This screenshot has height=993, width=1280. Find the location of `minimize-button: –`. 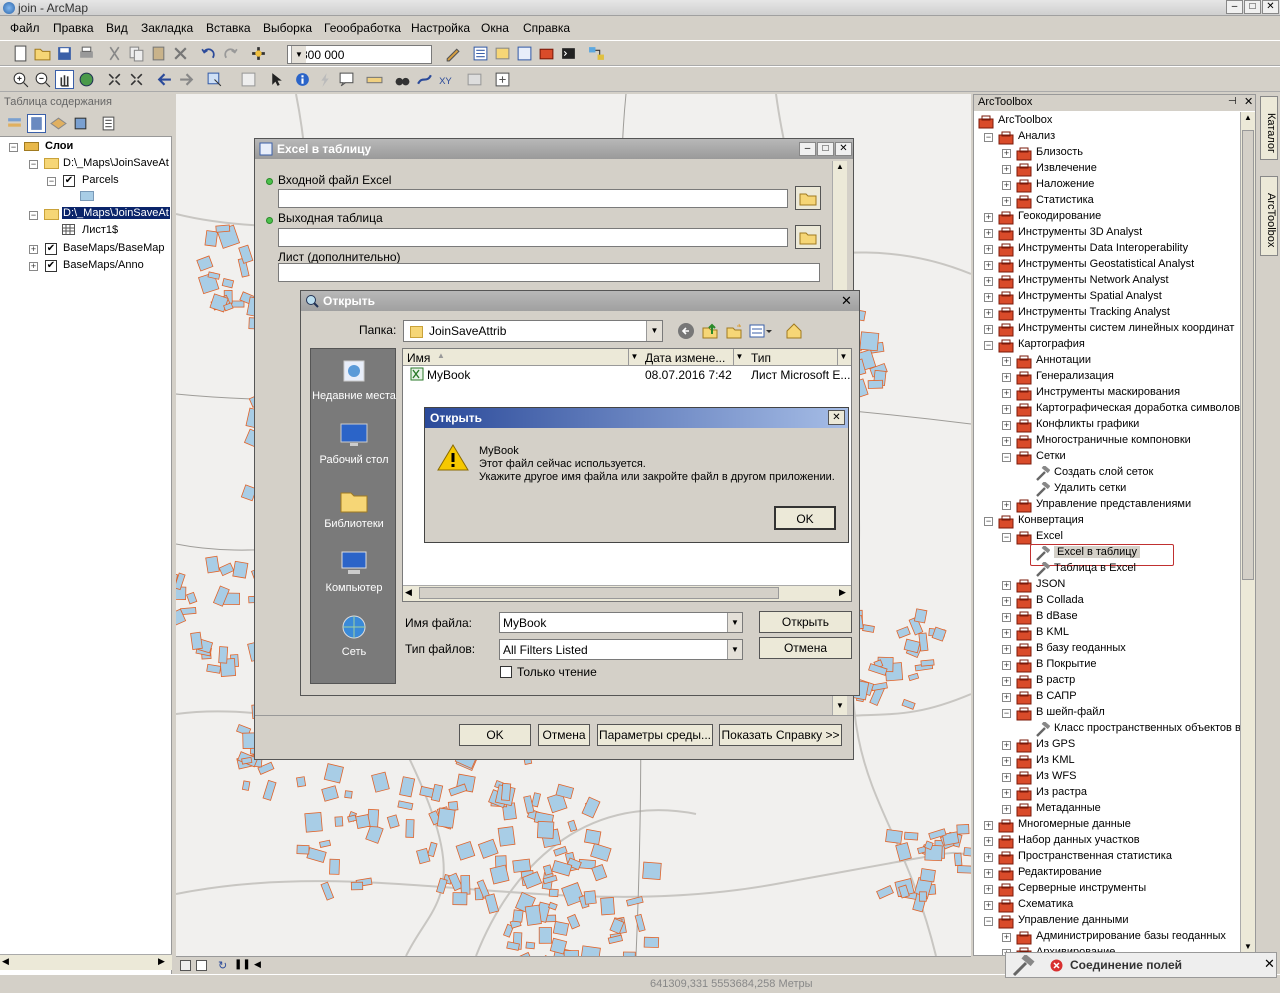

minimize-button: – is located at coordinates (1234, 7).